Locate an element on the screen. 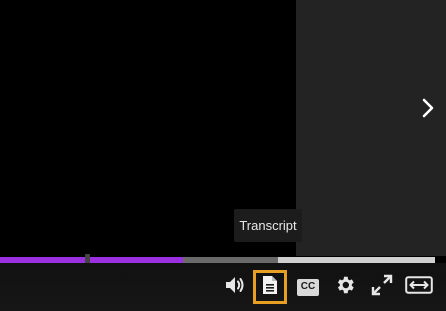 The image size is (446, 311). settings-gear-icon is located at coordinates (345, 287).